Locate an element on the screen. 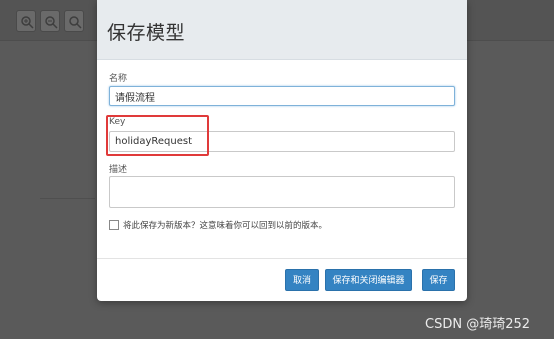 The height and width of the screenshot is (339, 554). new-version-row: 将此保存为新版本？这意味着你可以回到以前的版本。 is located at coordinates (218, 225).